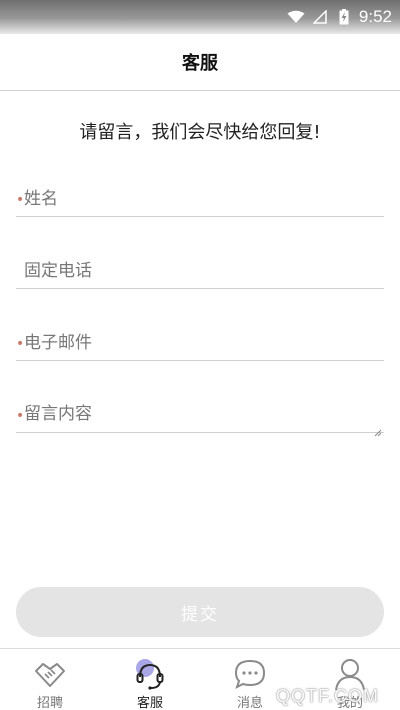 The height and width of the screenshot is (710, 400). I want to click on nav-item-recruit: 招聘, so click(50, 679).